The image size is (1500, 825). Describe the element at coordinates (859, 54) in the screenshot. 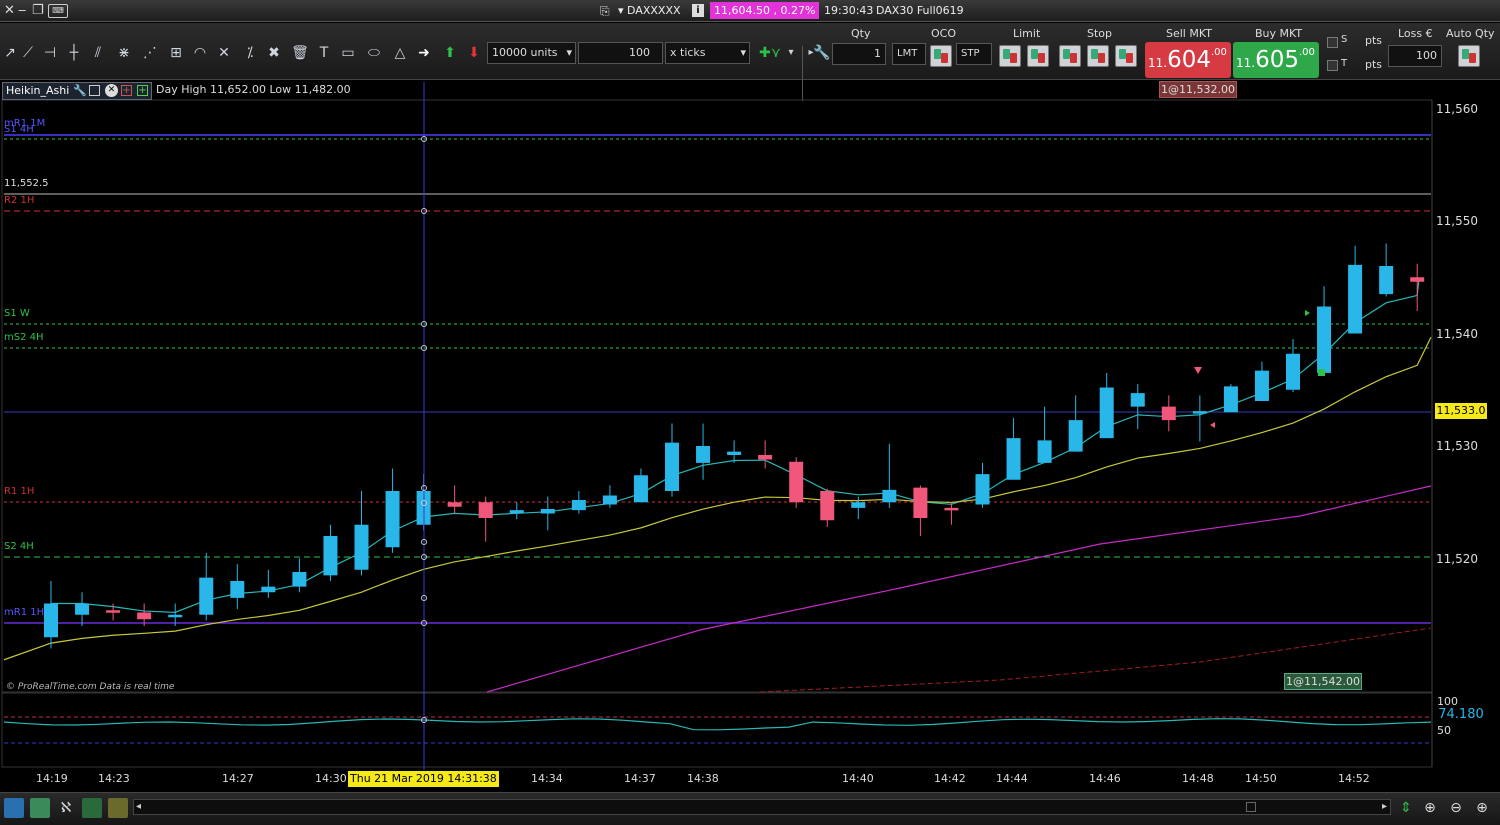

I see `qty-input: 1` at that location.